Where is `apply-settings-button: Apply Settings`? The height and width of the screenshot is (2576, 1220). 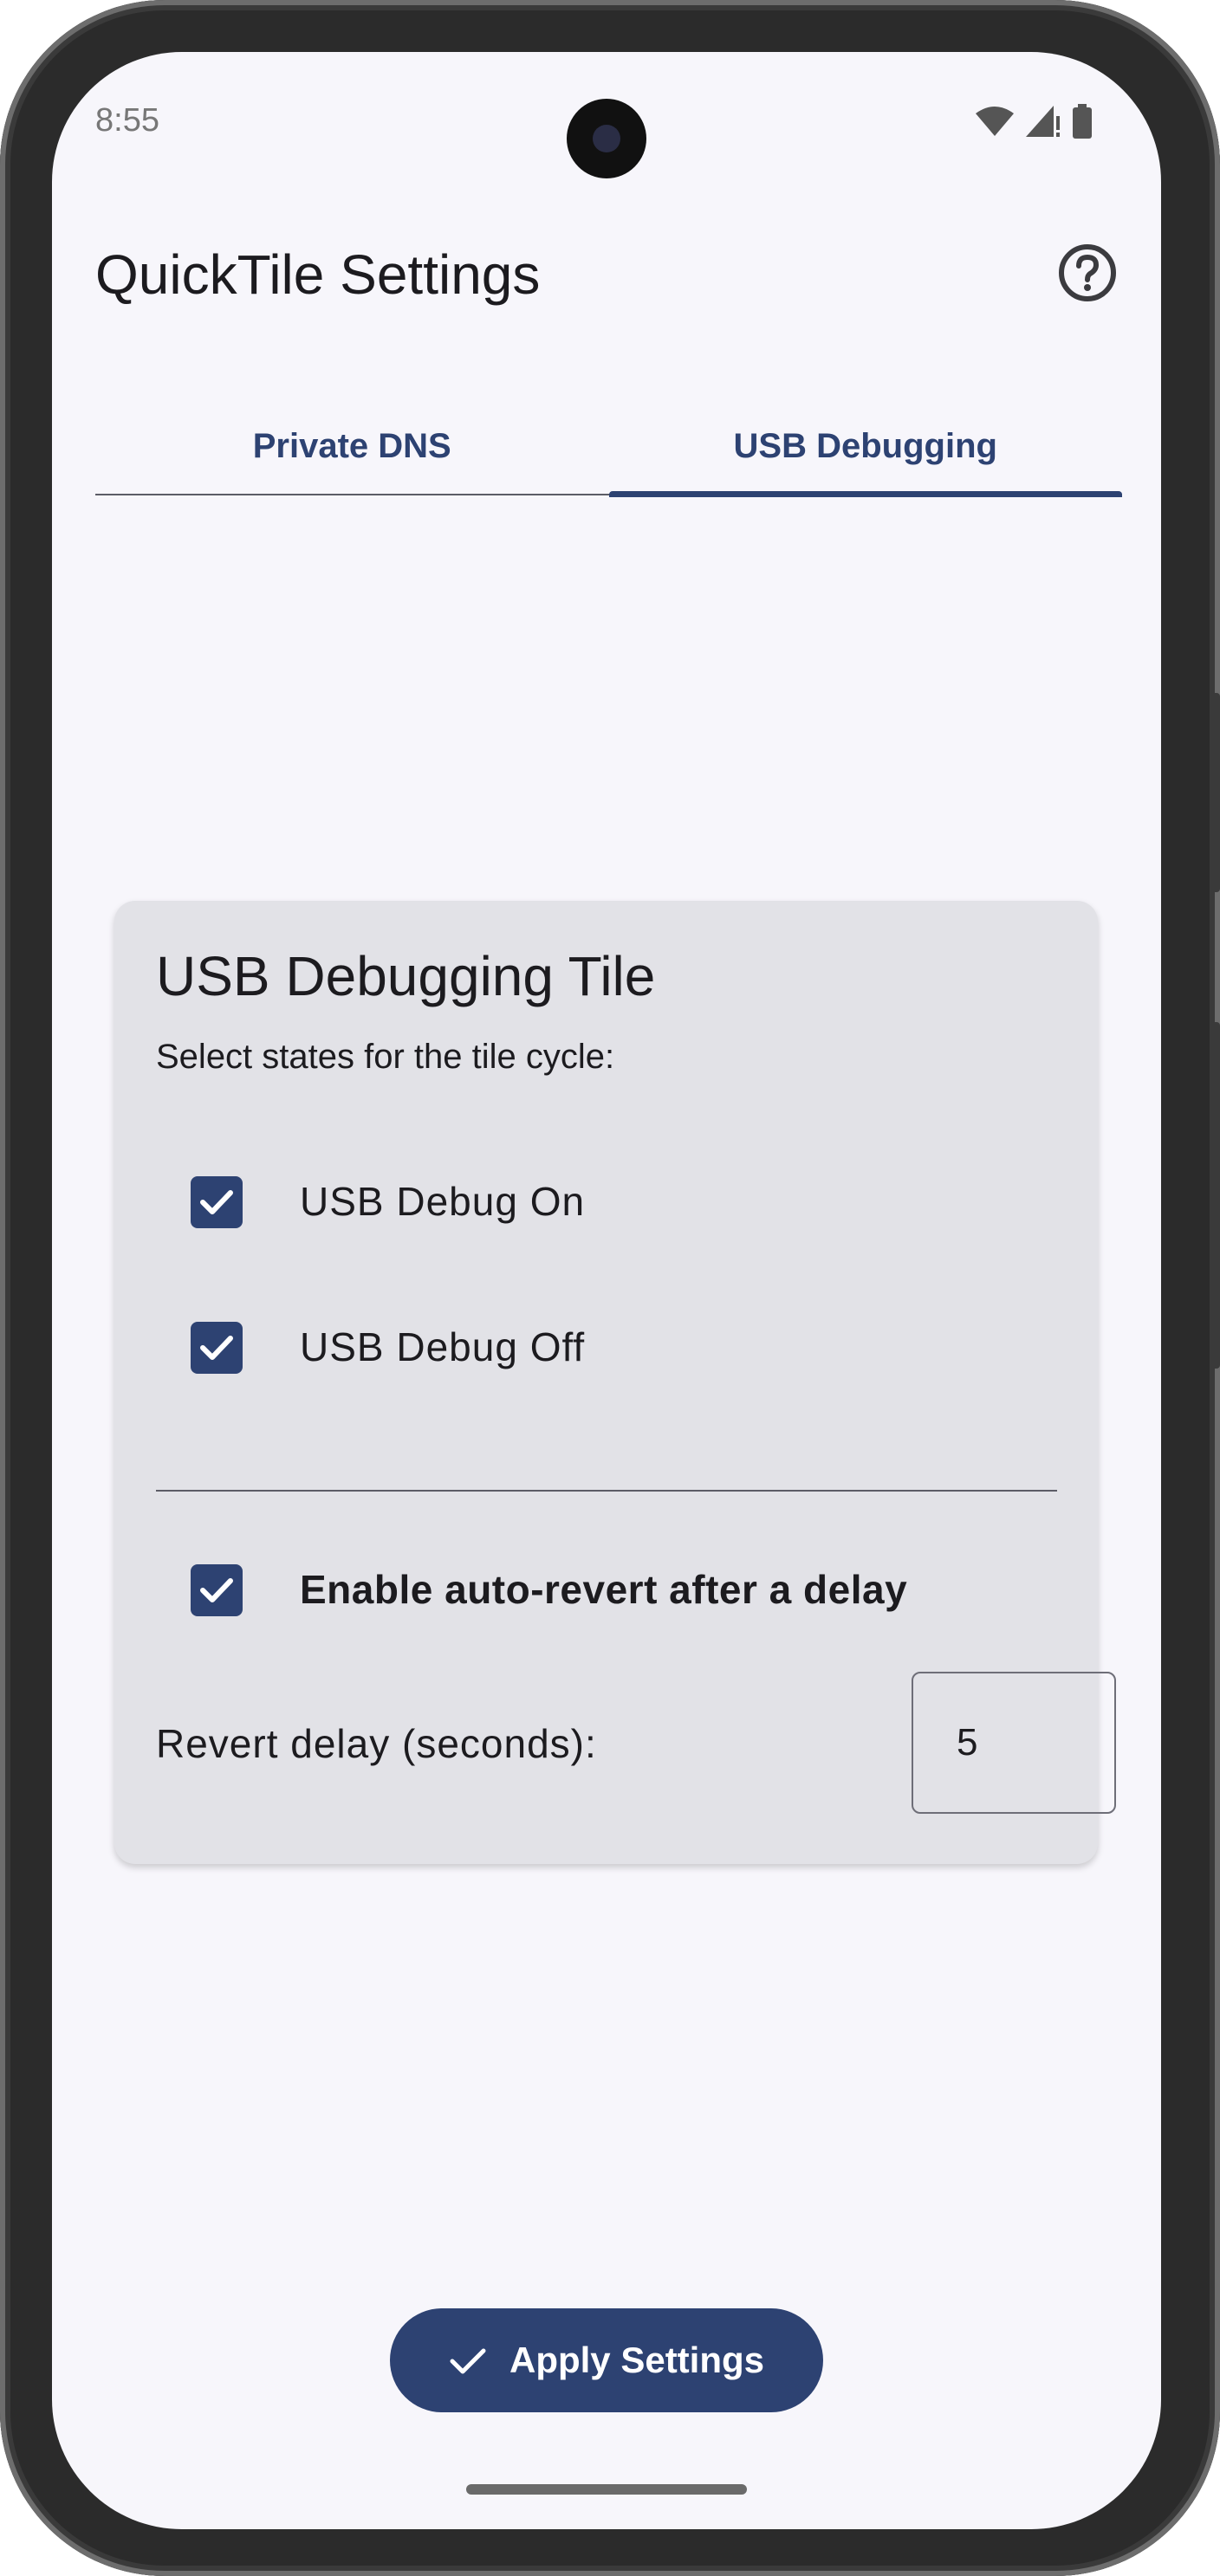 apply-settings-button: Apply Settings is located at coordinates (606, 2360).